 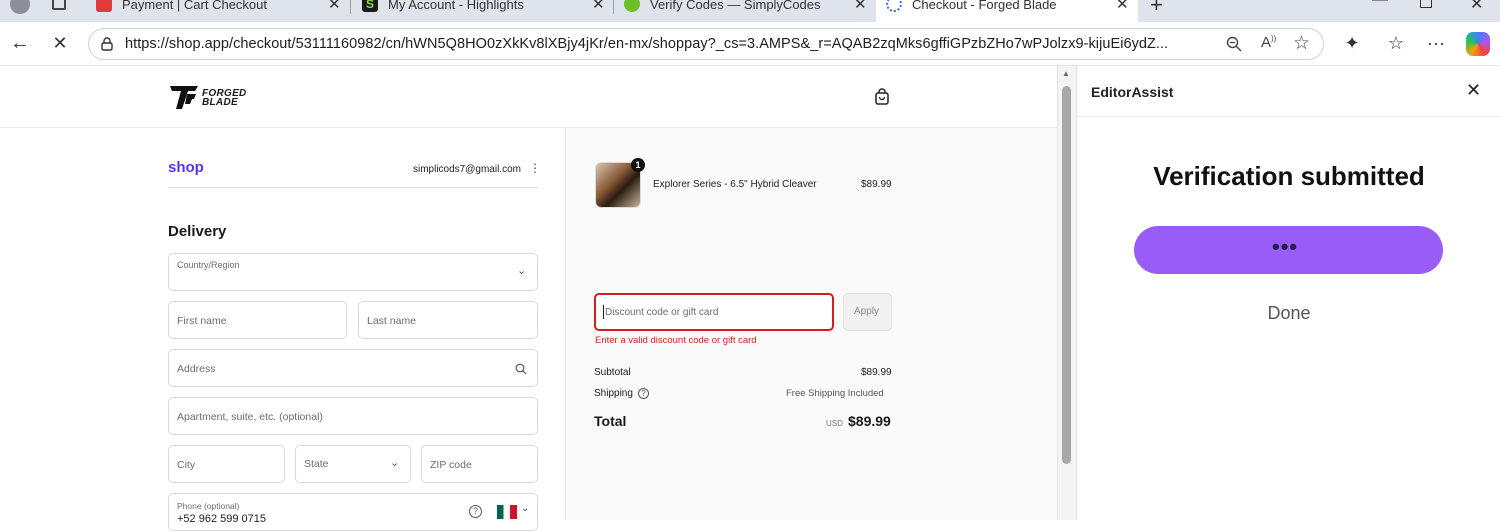 What do you see at coordinates (467, 169) in the screenshot?
I see `account-email: simplicods7@gmail.com` at bounding box center [467, 169].